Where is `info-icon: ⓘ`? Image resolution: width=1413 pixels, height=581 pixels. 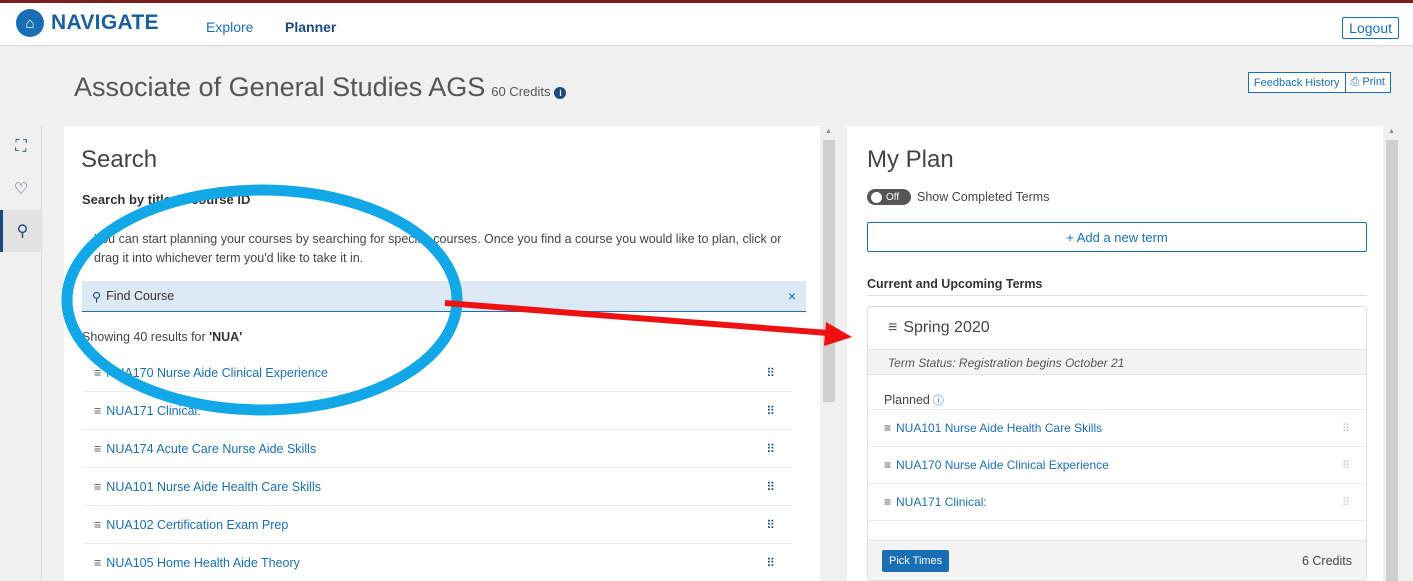
info-icon: ⓘ is located at coordinates (938, 401).